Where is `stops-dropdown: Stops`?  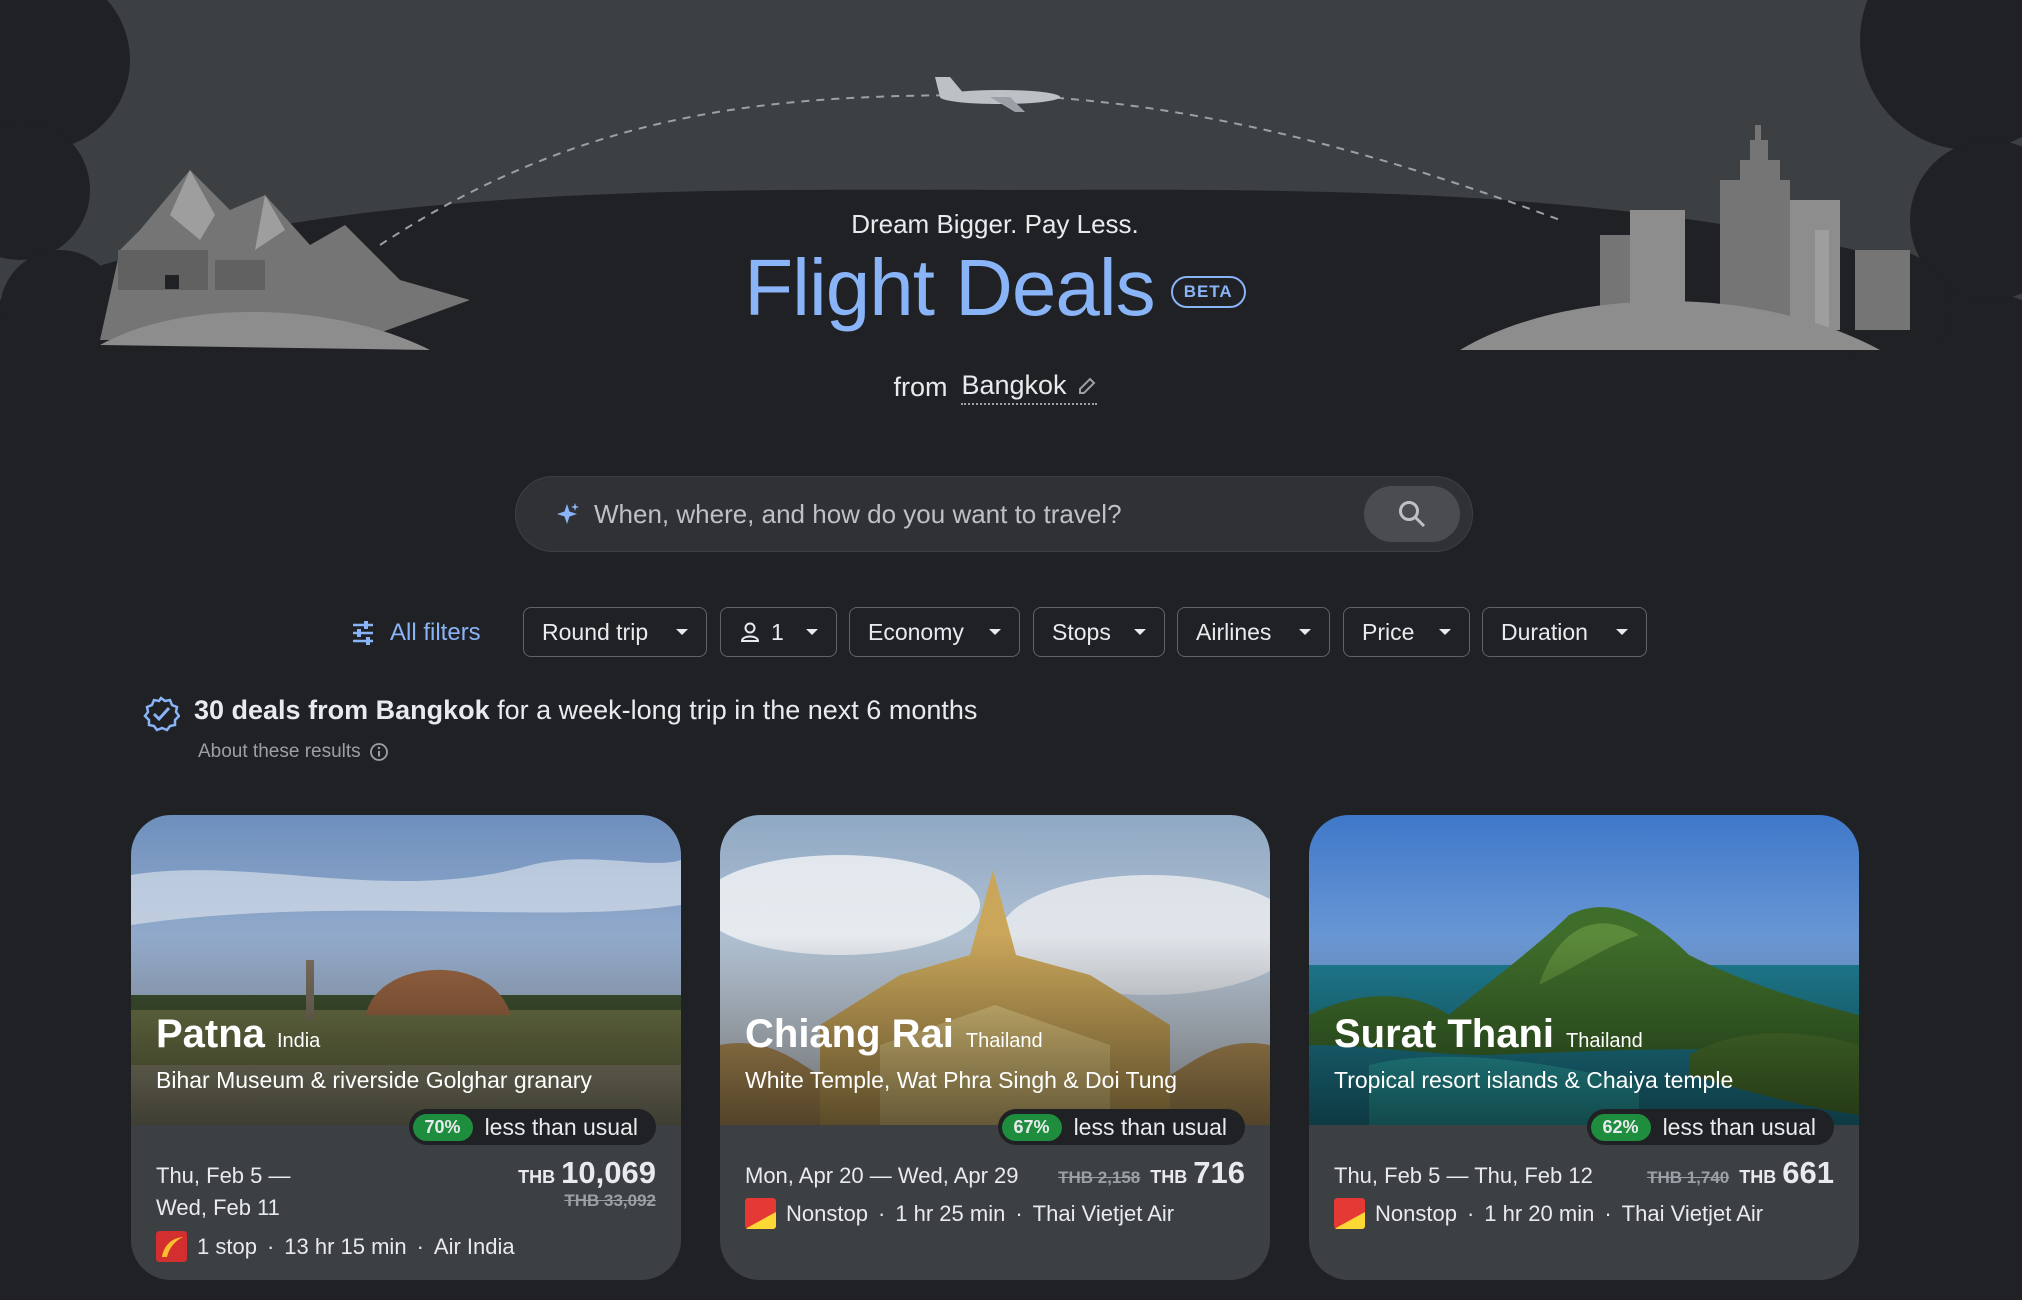 stops-dropdown: Stops is located at coordinates (1099, 632).